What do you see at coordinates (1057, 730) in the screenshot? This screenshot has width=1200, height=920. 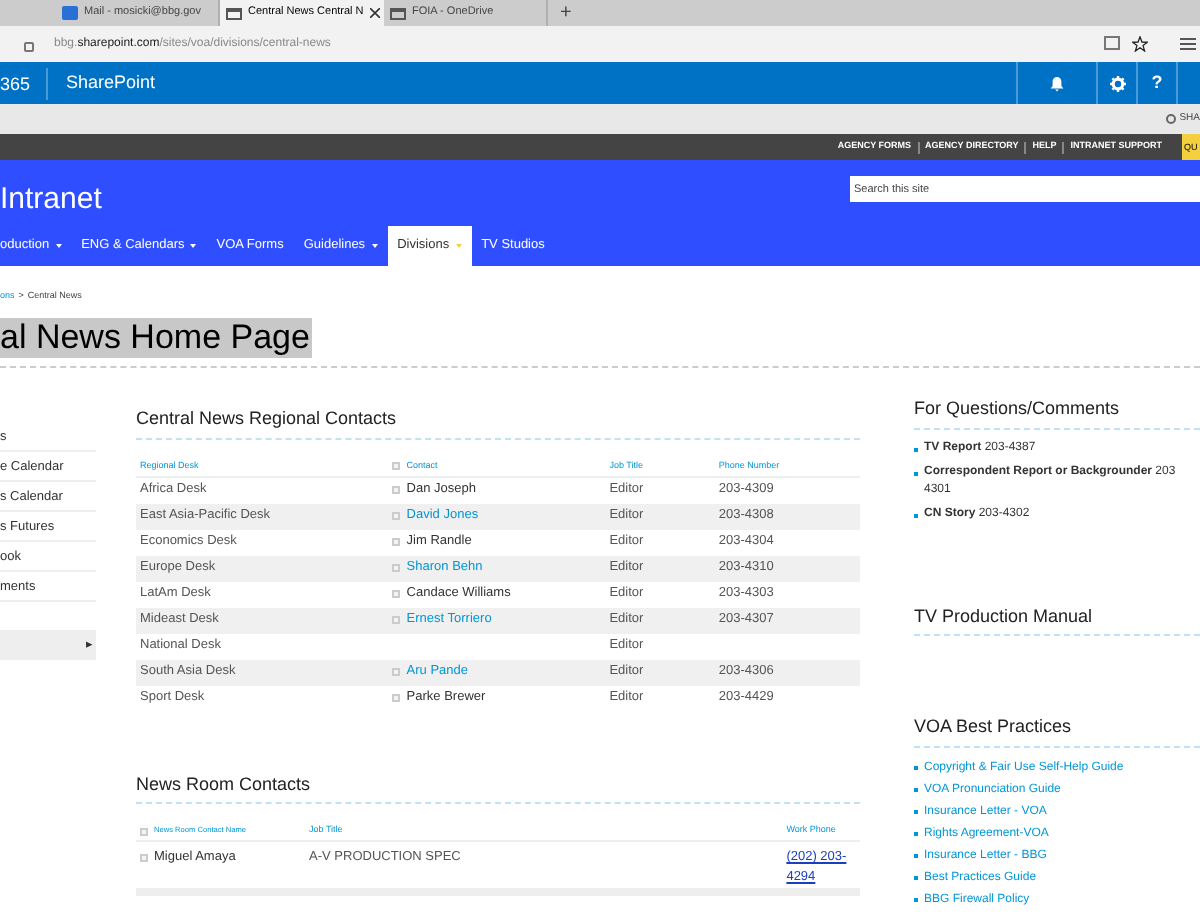 I see `section-heading: VOA Best Practices` at bounding box center [1057, 730].